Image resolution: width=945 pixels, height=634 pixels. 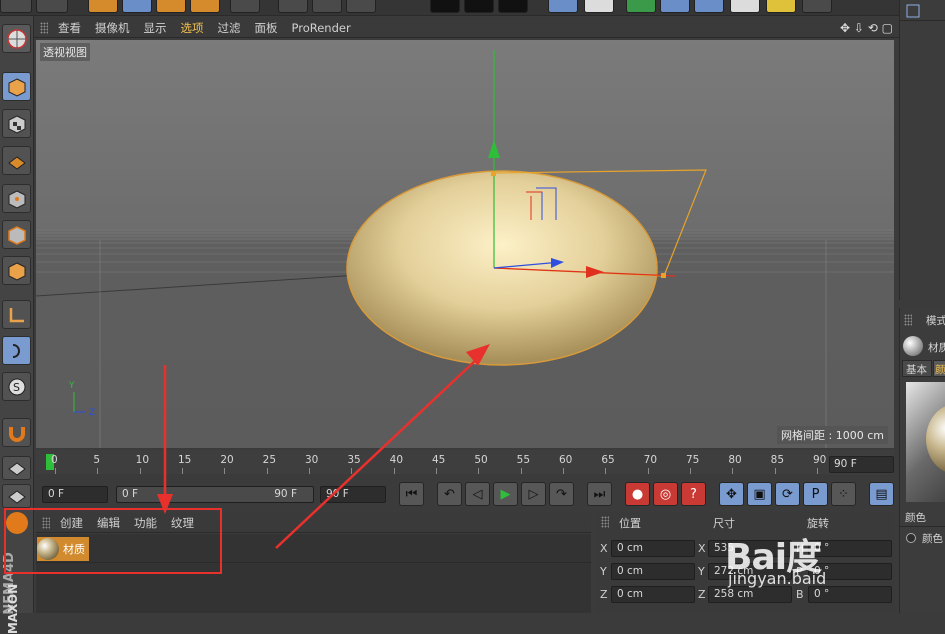 What do you see at coordinates (75, 494) in the screenshot?
I see `start-frame-field: 0 F` at bounding box center [75, 494].